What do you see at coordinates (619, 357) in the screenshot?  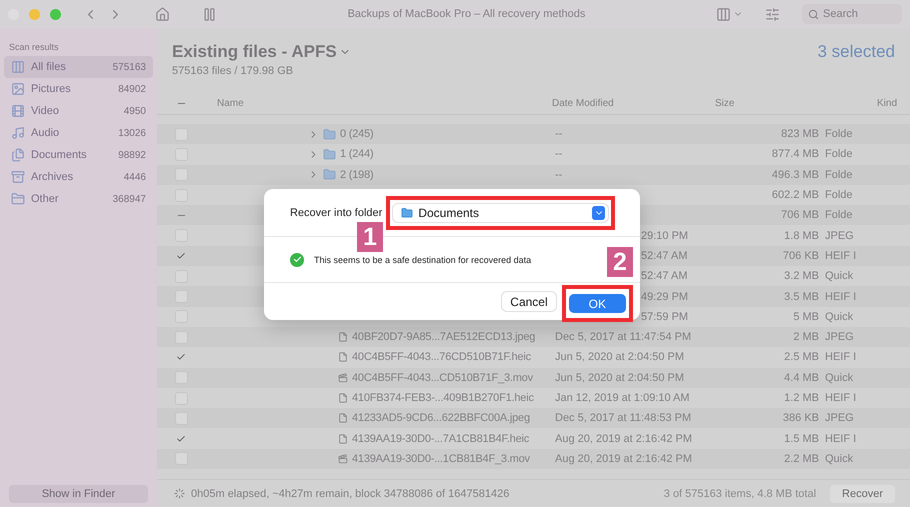 I see `date-cell: Jun 5, 2020 at 2:04:50 PM` at bounding box center [619, 357].